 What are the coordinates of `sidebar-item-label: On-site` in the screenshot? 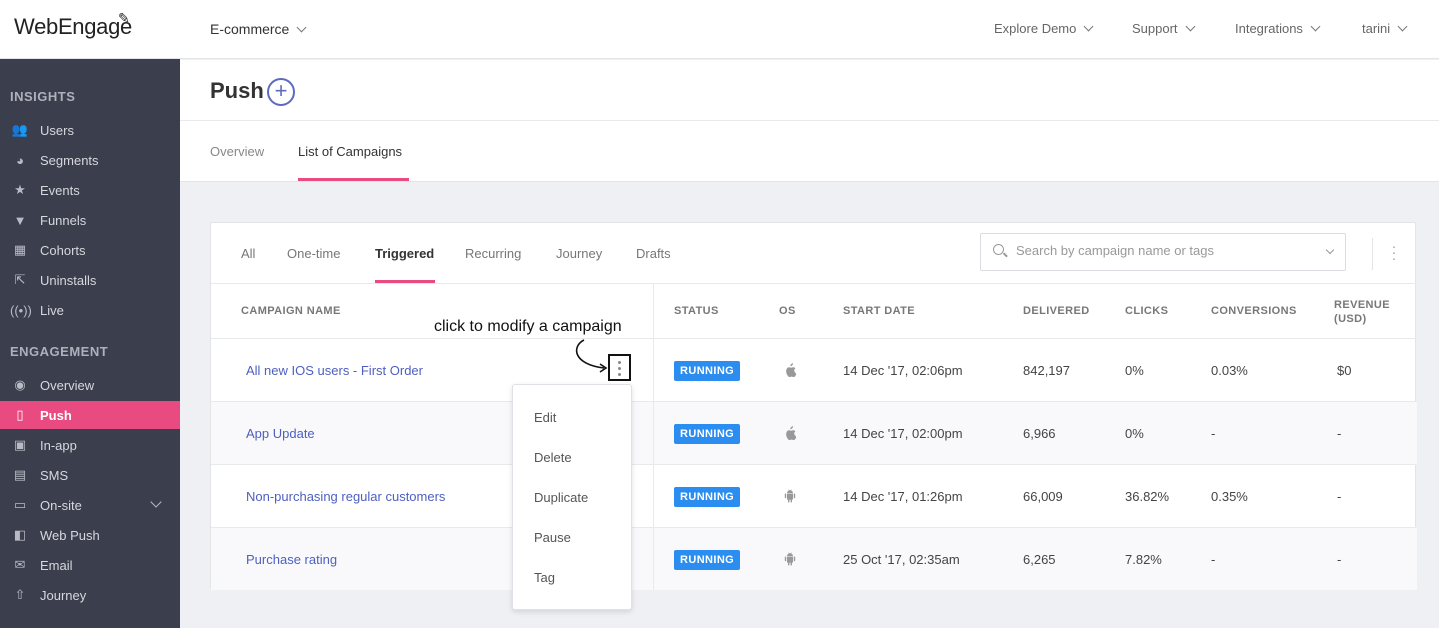 It's located at (61, 505).